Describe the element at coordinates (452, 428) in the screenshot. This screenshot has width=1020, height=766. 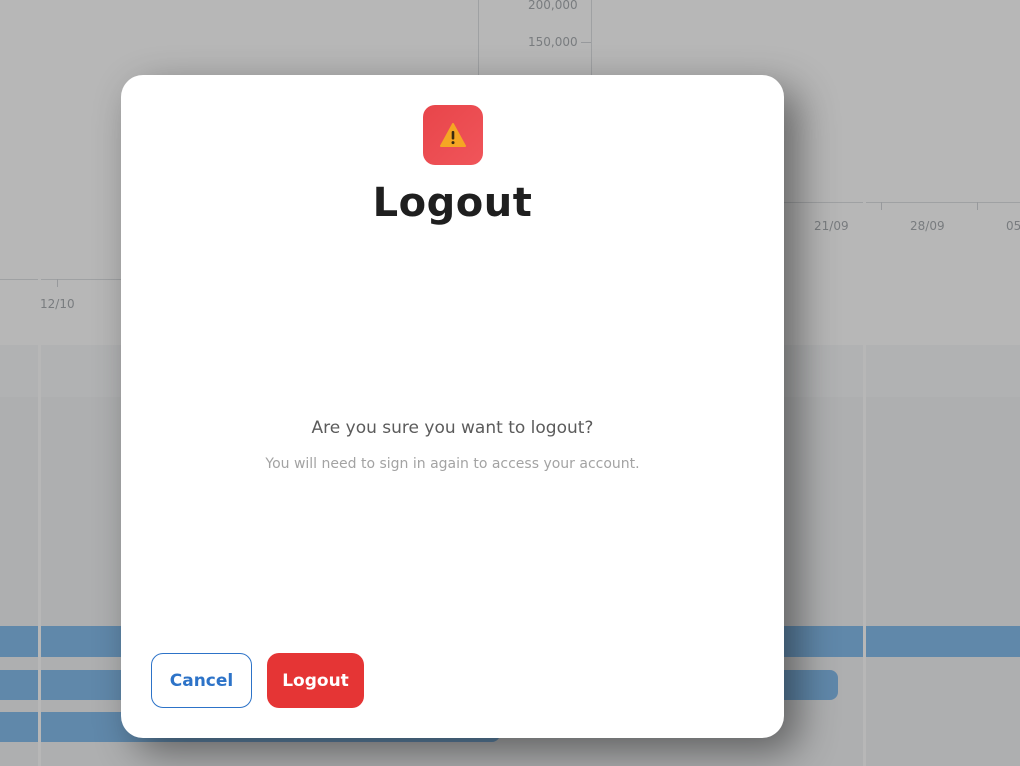
I see `dialog-question: Are you sure you want to logout?` at that location.